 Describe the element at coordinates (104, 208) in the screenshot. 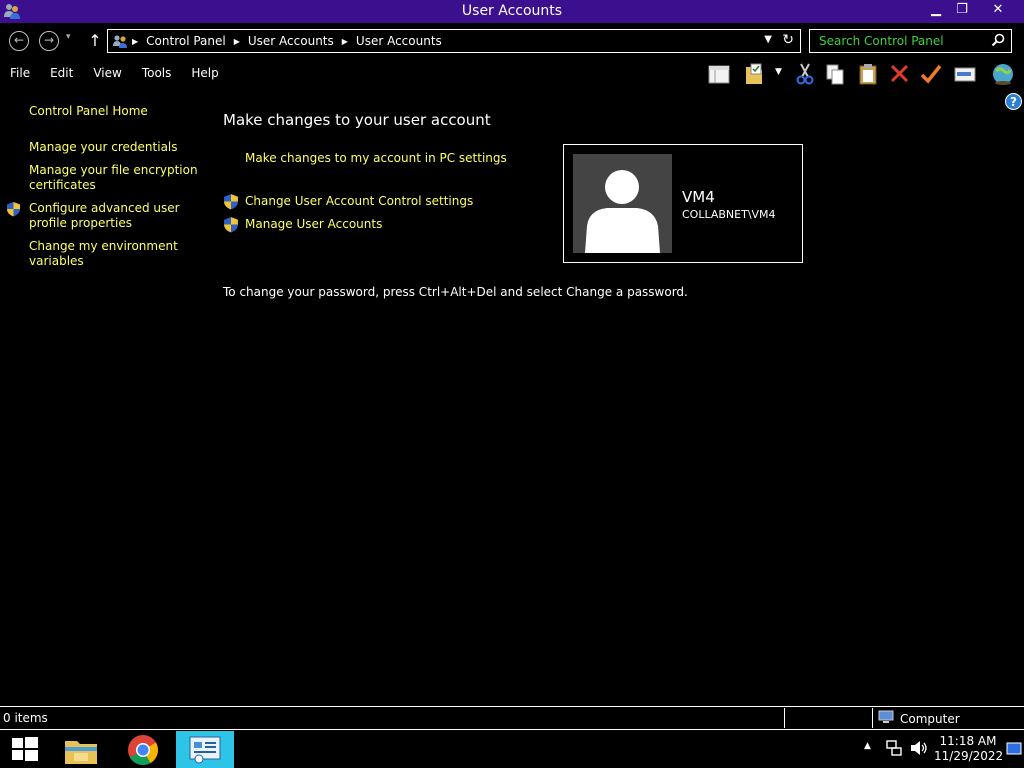

I see `link-text: Configure advanced user` at that location.